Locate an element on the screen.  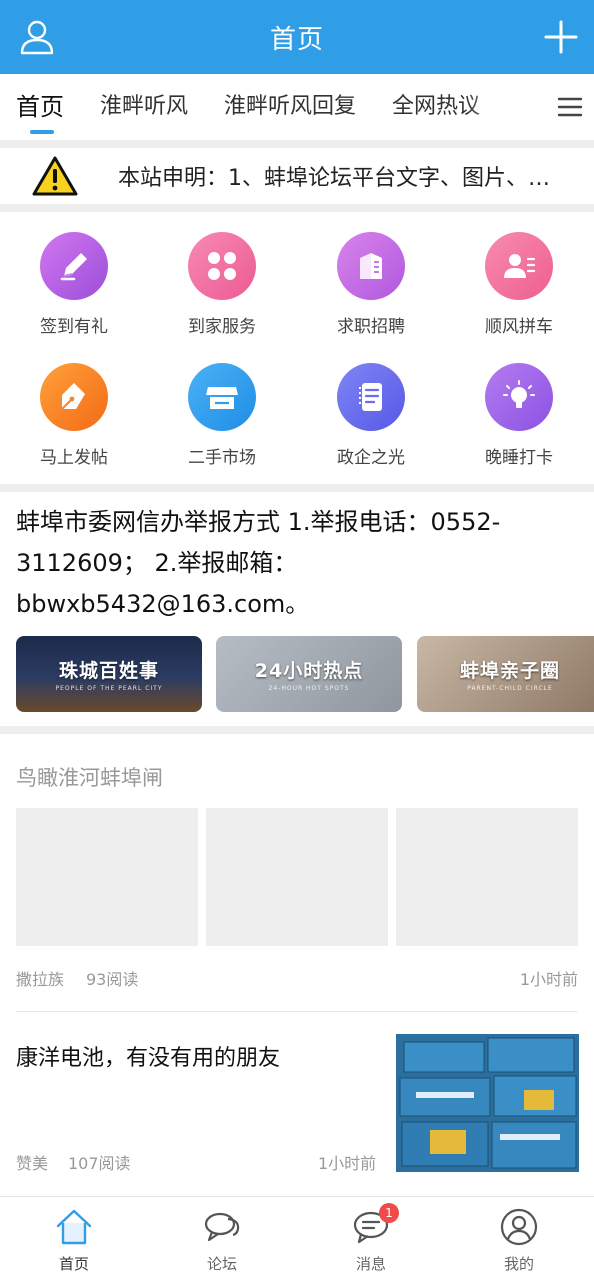
tab-fade is located at coordinates (506, 107).